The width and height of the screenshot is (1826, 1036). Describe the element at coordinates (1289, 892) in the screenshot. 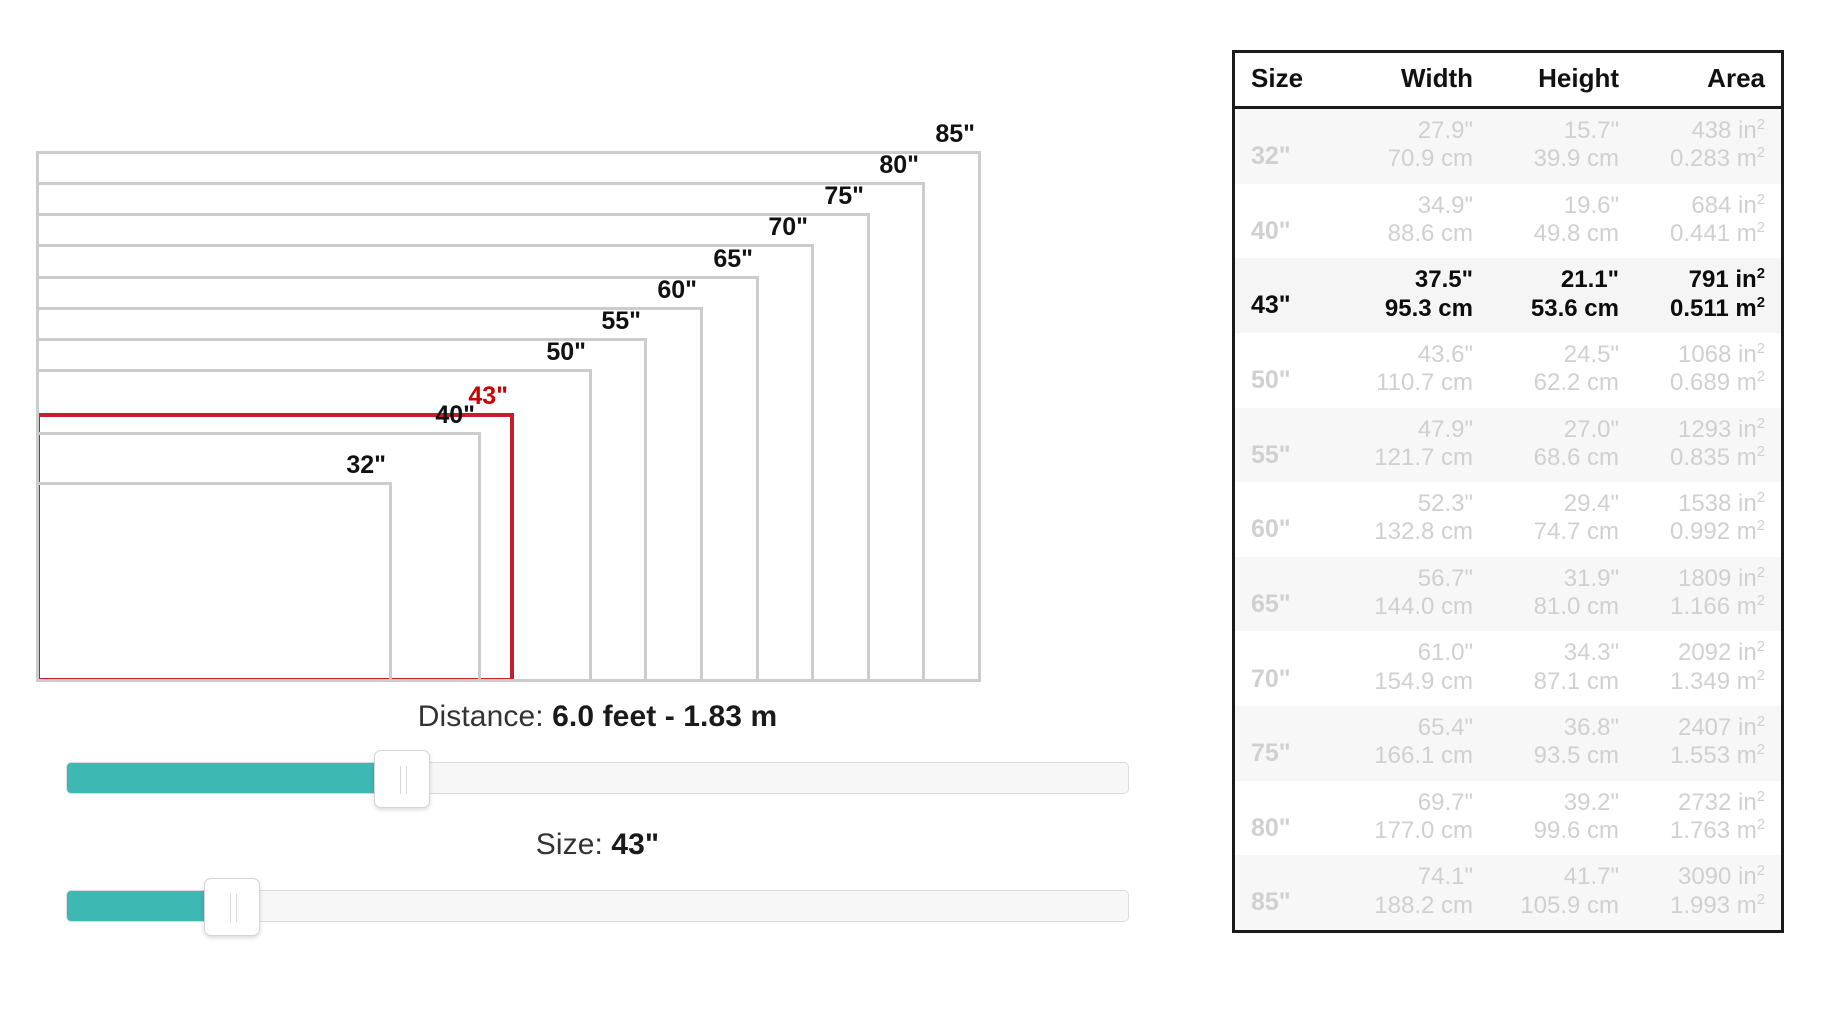

I see `cell-size: 85"` at that location.